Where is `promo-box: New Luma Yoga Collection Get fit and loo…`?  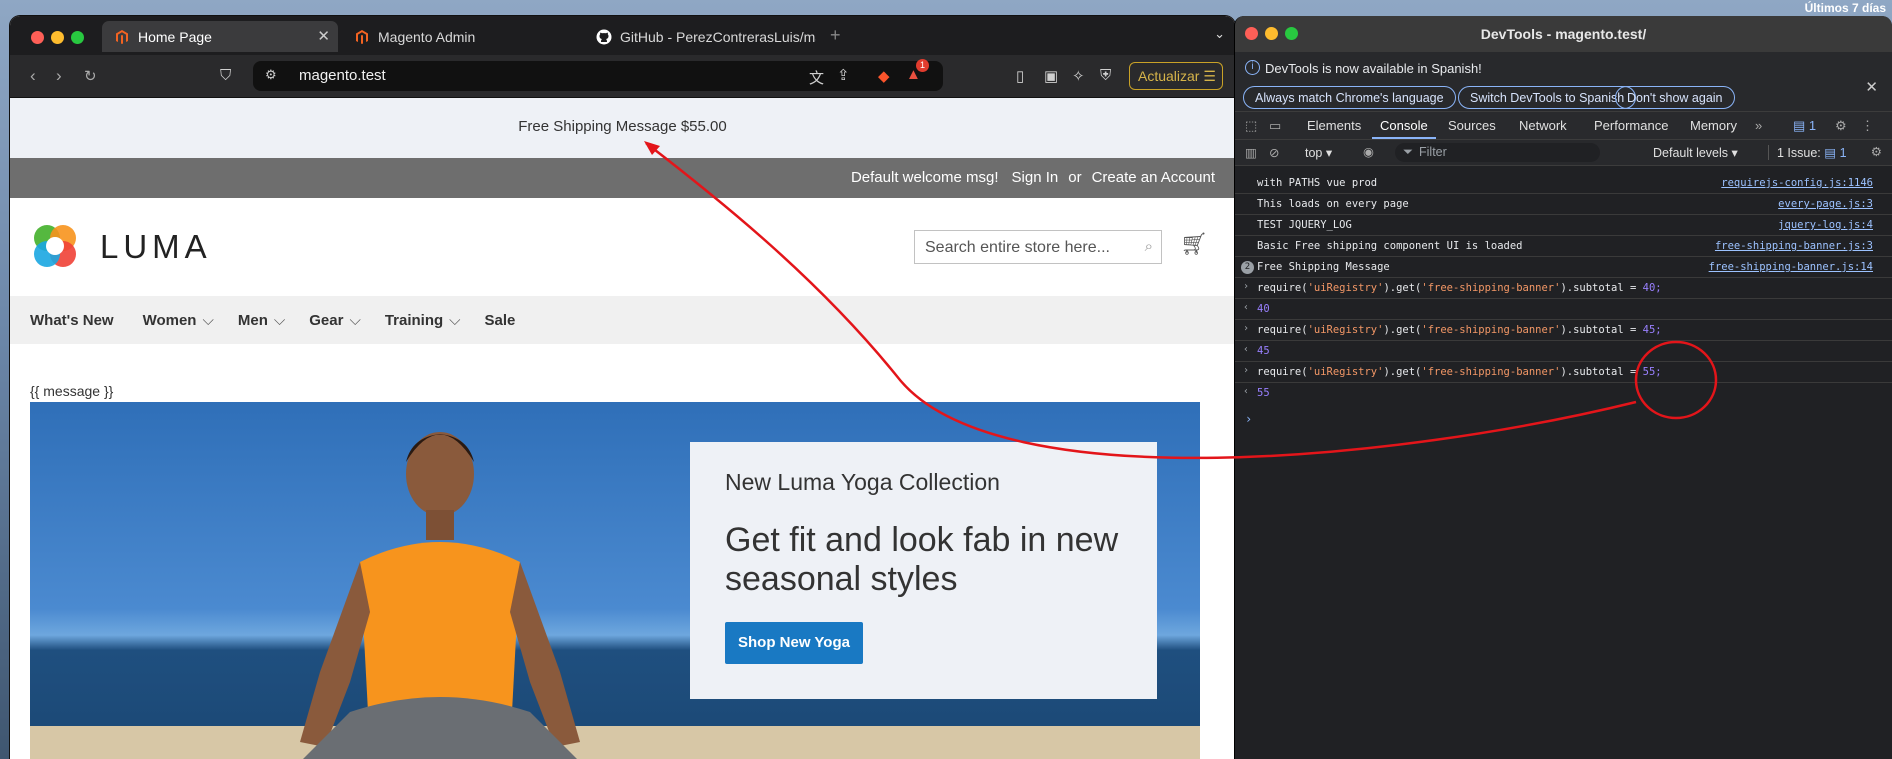
promo-box: New Luma Yoga Collection Get fit and loo… is located at coordinates (923, 570).